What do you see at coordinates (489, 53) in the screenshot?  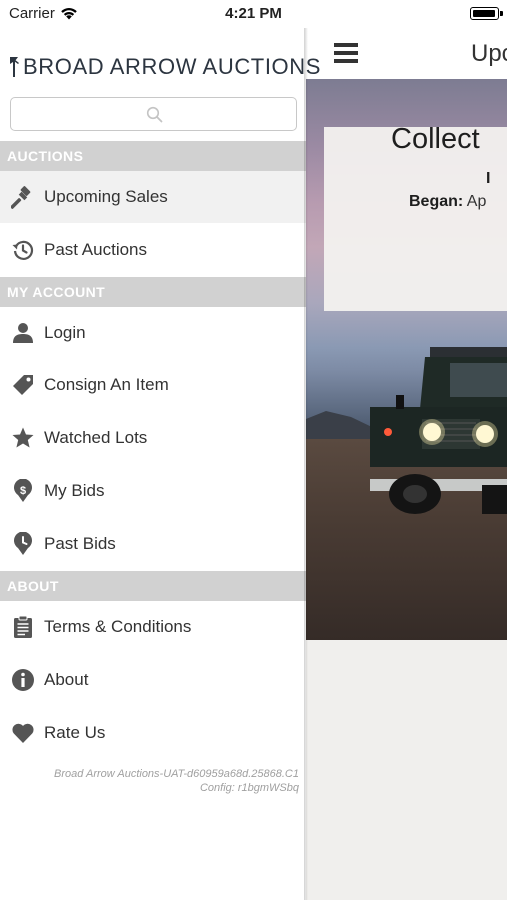 I see `page-title: Upc` at bounding box center [489, 53].